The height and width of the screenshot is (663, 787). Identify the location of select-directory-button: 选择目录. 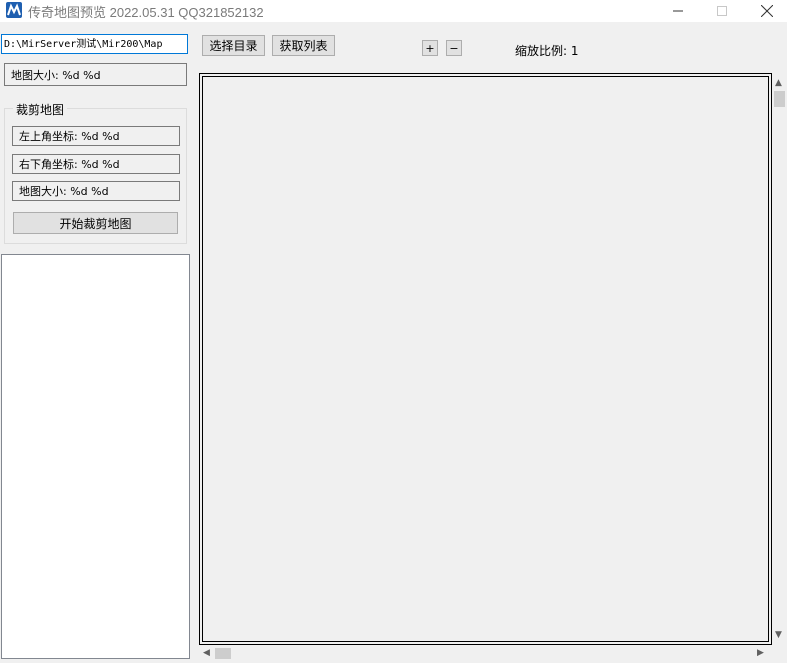
(233, 45).